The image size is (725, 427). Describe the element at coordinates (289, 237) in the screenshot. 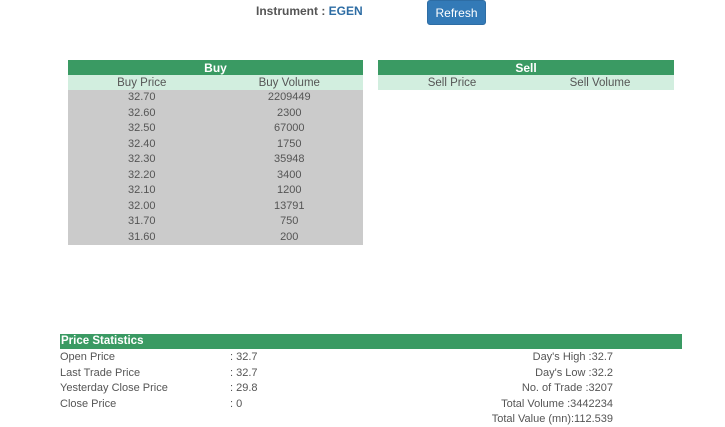

I see `buy-volume-cell: 200` at that location.